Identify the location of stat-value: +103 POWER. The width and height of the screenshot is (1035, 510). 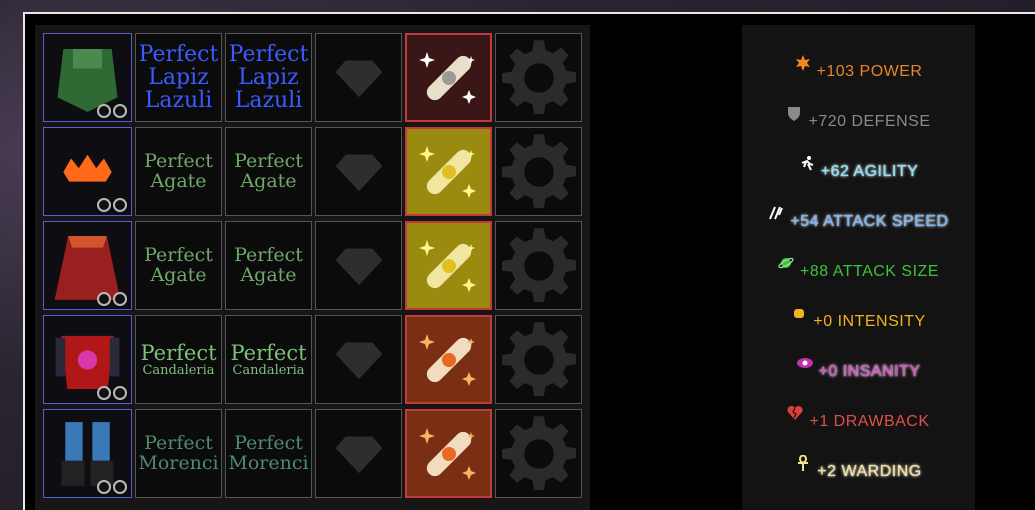
(869, 71).